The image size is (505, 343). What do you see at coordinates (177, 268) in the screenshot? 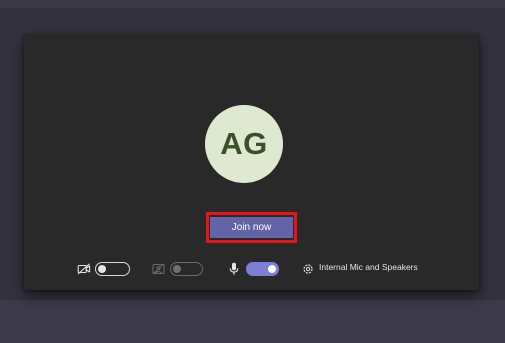
I see `background-toggle-knob` at bounding box center [177, 268].